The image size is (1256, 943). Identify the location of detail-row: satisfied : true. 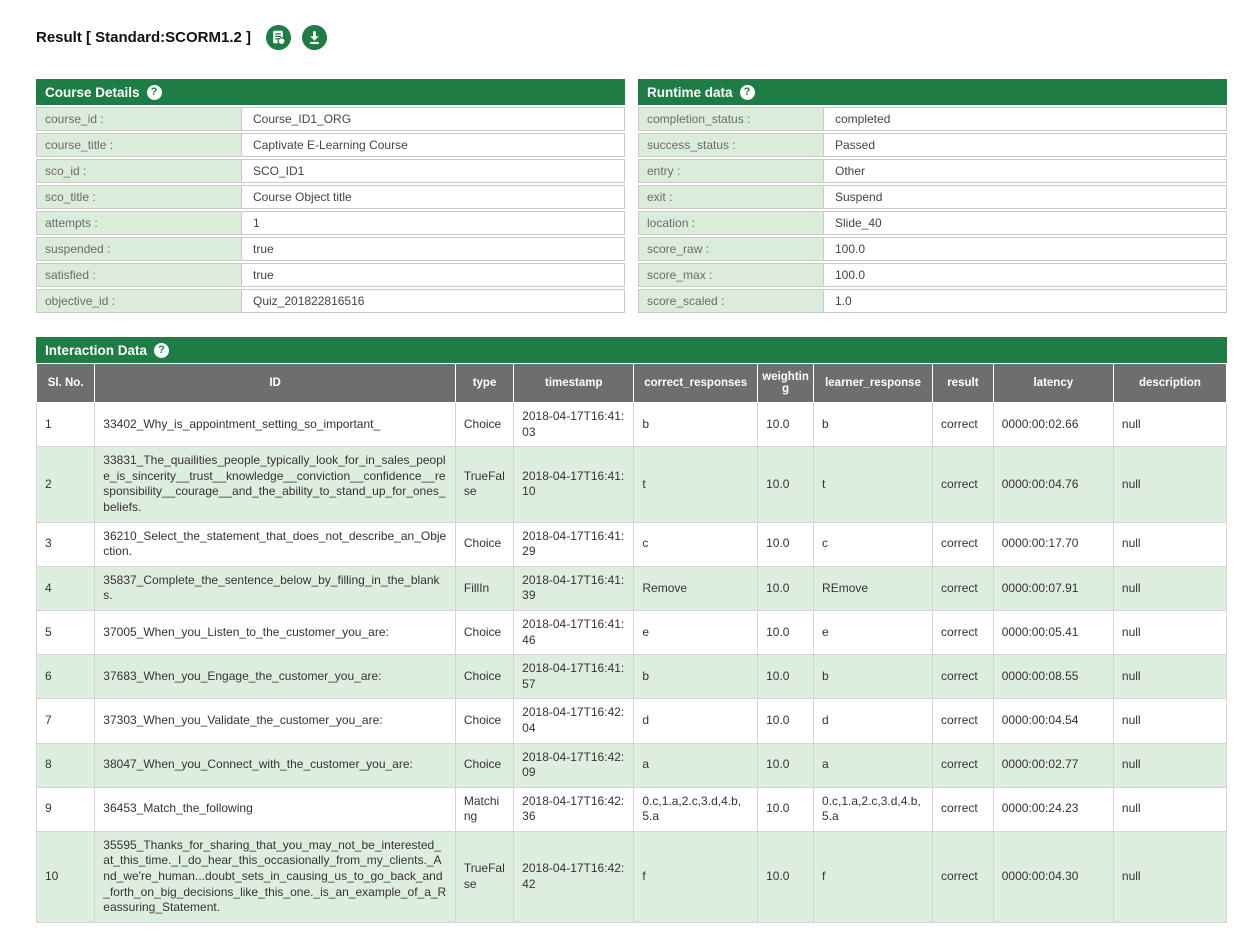
(330, 275).